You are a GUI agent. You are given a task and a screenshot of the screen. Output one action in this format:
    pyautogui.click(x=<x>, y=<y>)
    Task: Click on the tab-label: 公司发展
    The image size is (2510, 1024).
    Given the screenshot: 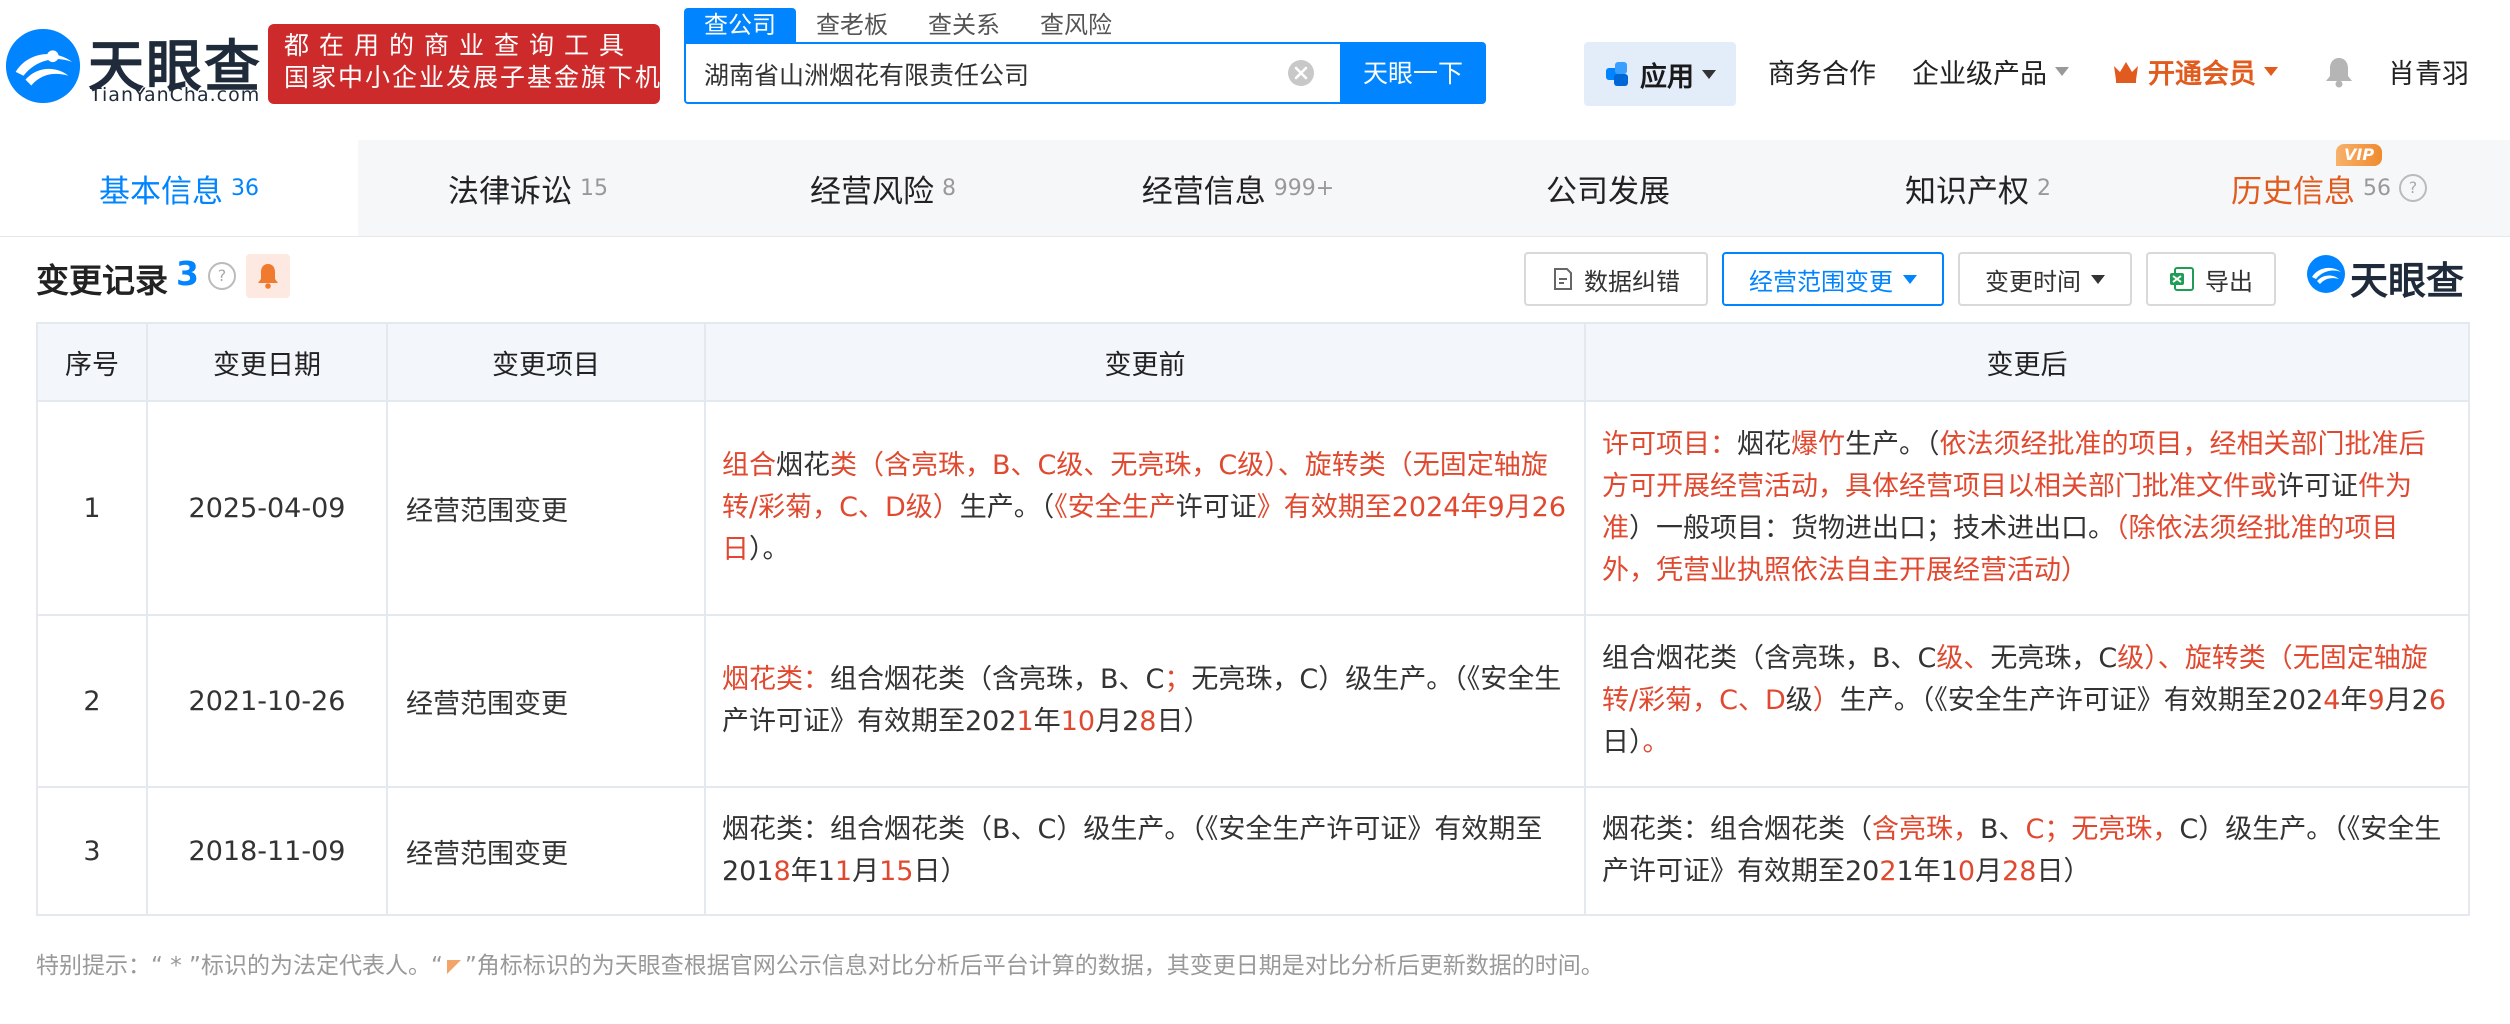 What is the action you would take?
    pyautogui.click(x=1608, y=191)
    